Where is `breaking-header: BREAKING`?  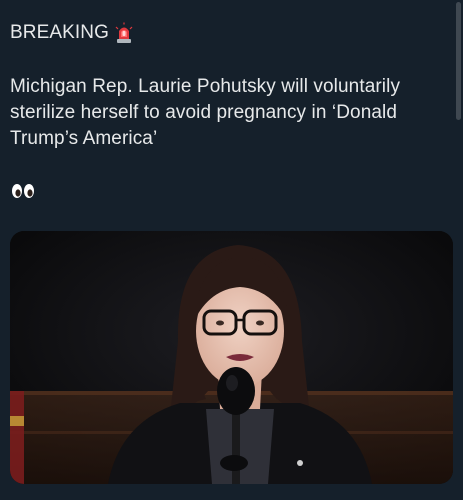 breaking-header: BREAKING is located at coordinates (71, 33).